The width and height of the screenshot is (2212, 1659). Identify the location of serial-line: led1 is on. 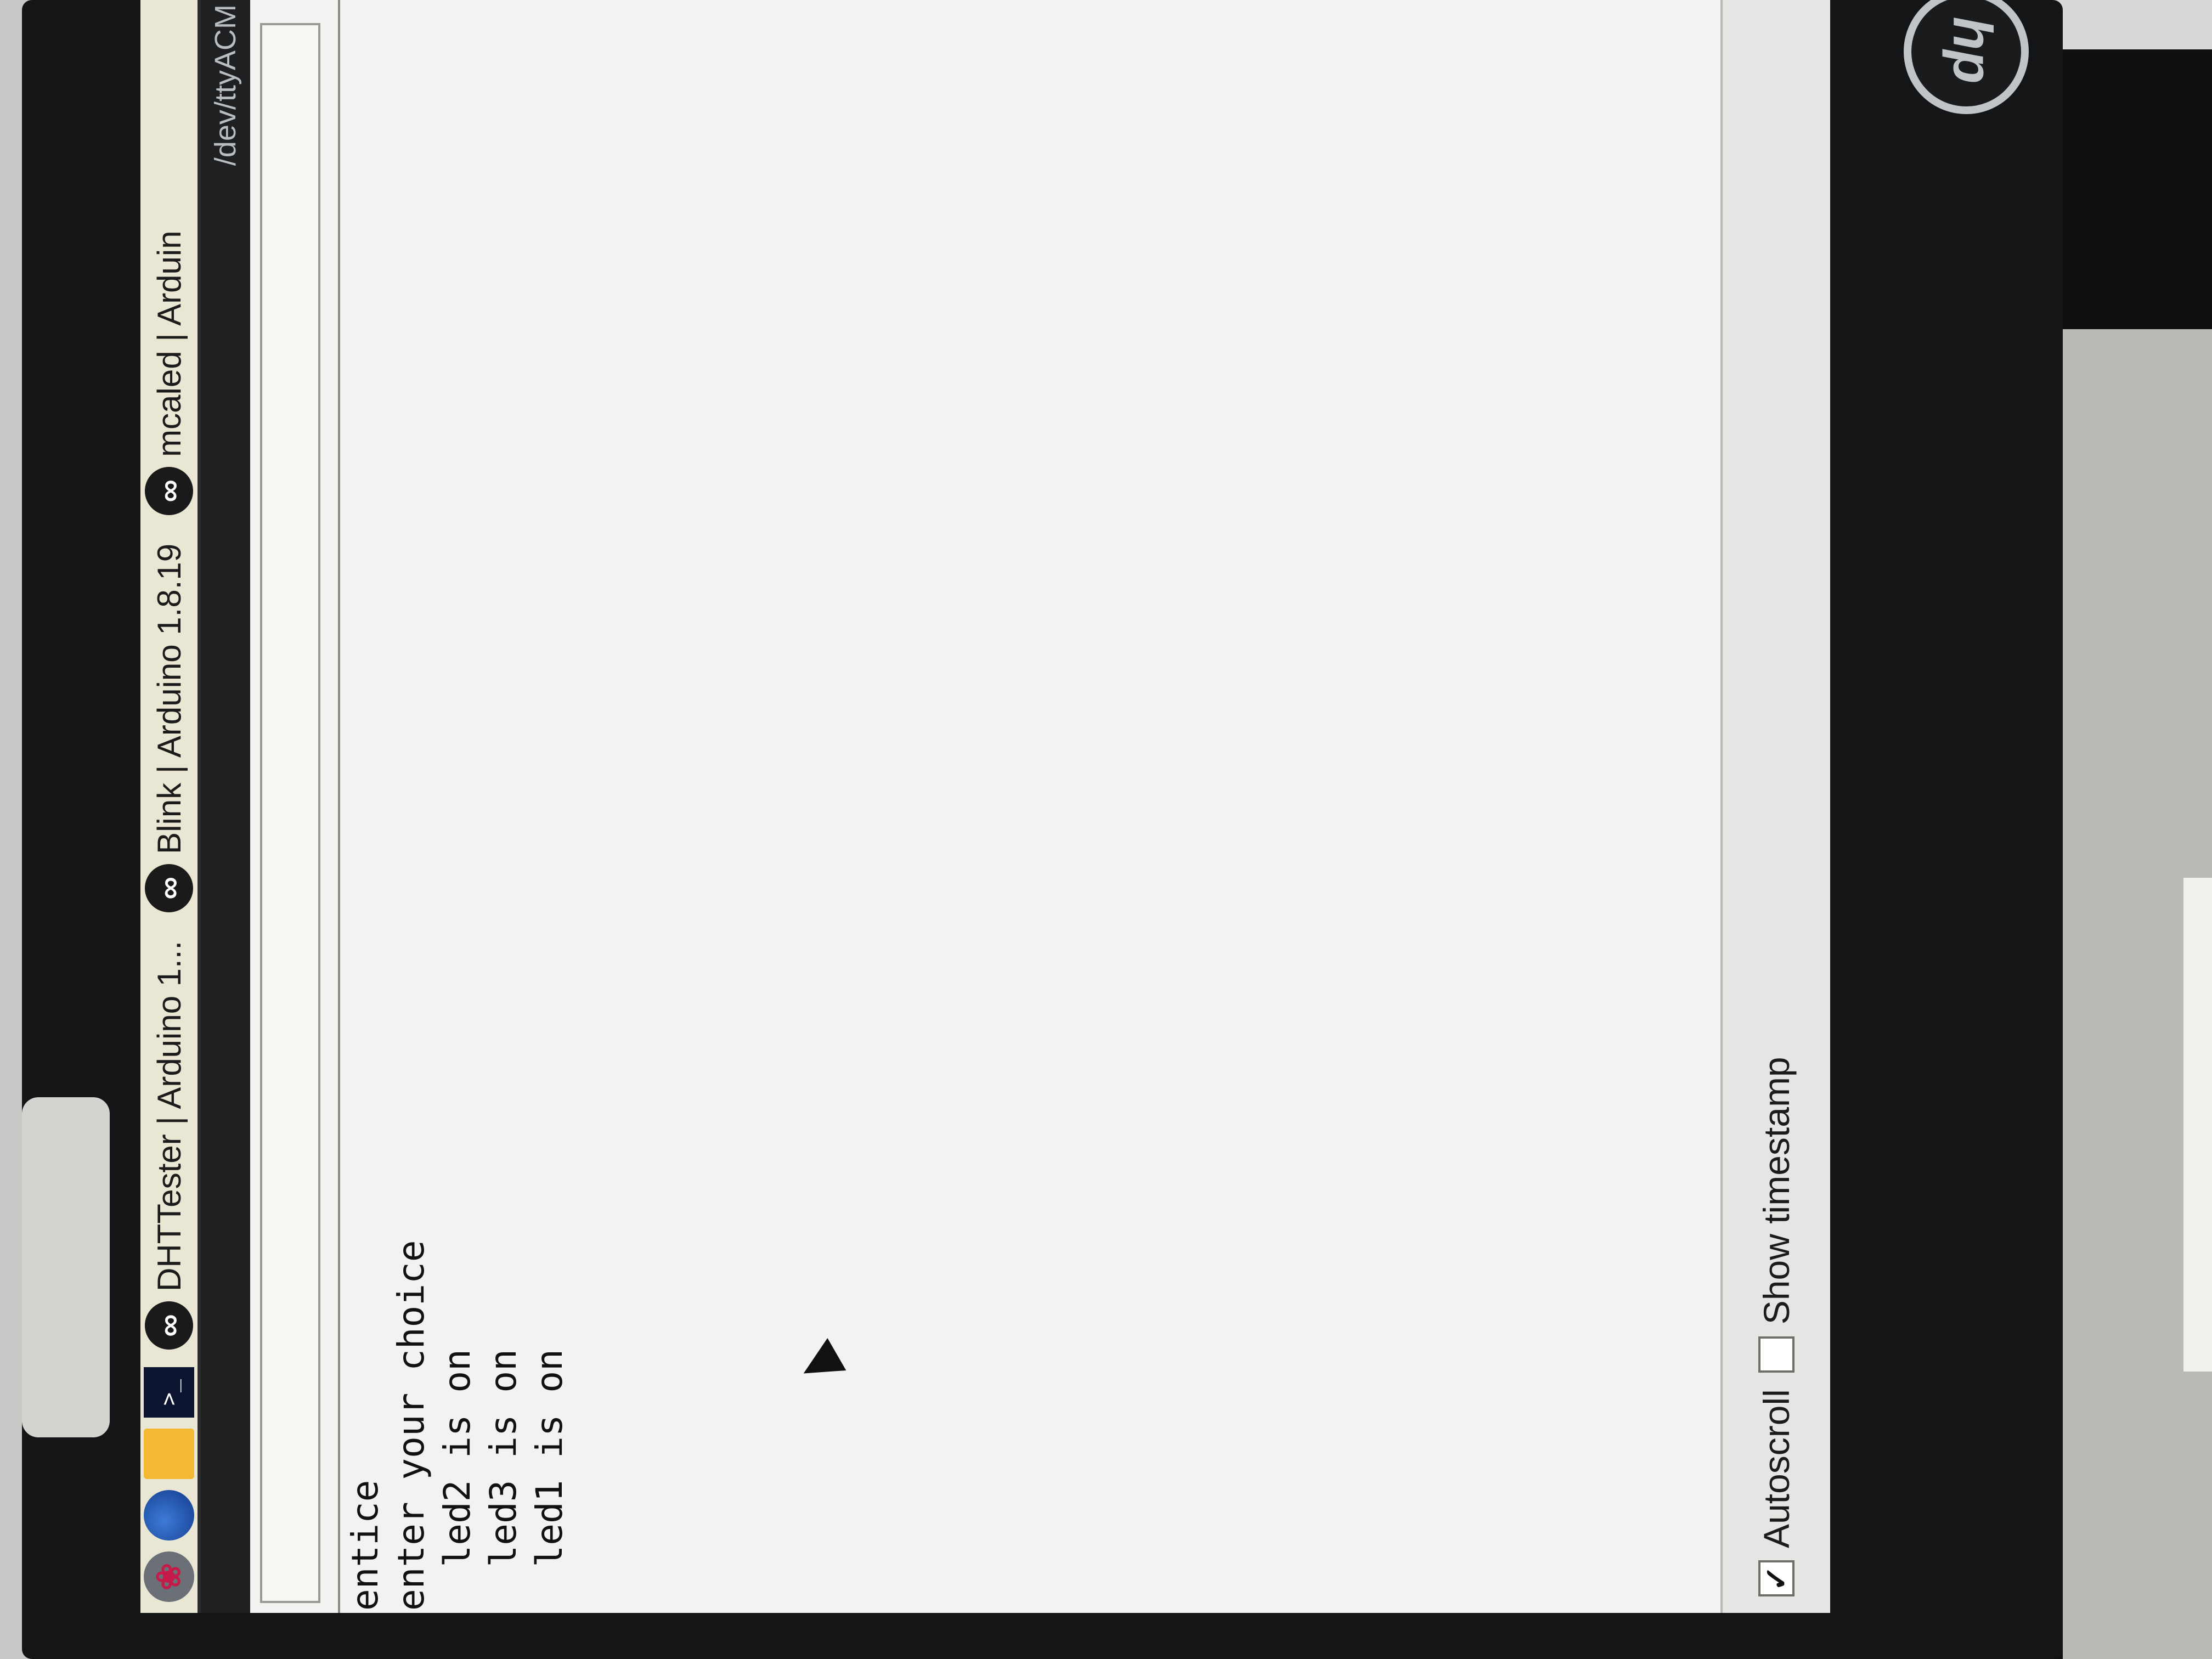
(549, 1480).